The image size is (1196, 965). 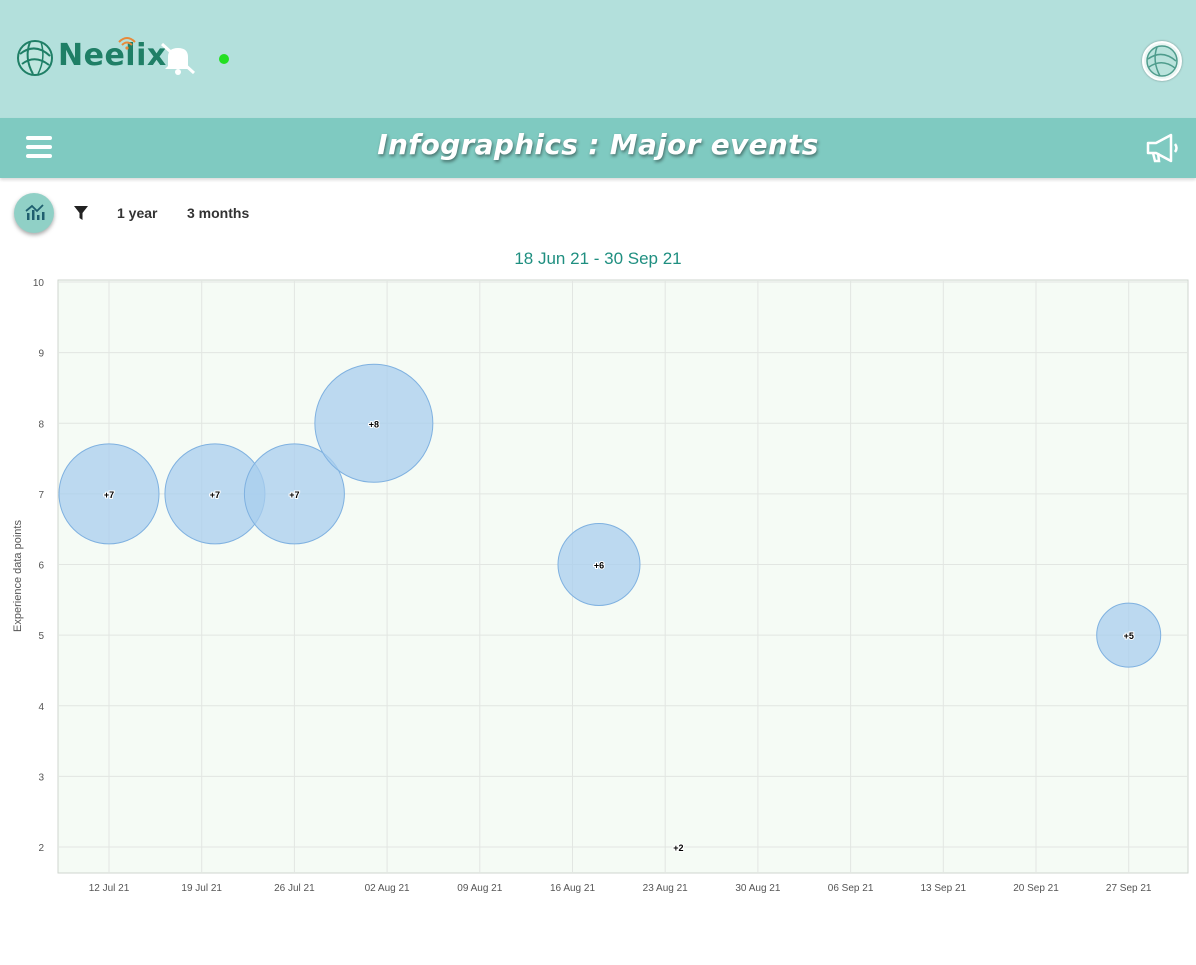 What do you see at coordinates (387, 888) in the screenshot?
I see `x-tick-label: 02 Aug 21` at bounding box center [387, 888].